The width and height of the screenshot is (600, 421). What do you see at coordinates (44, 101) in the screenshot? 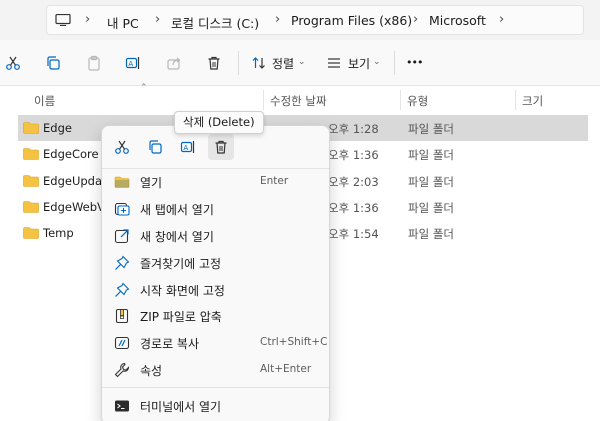
I see `column-header-name: 이름` at bounding box center [44, 101].